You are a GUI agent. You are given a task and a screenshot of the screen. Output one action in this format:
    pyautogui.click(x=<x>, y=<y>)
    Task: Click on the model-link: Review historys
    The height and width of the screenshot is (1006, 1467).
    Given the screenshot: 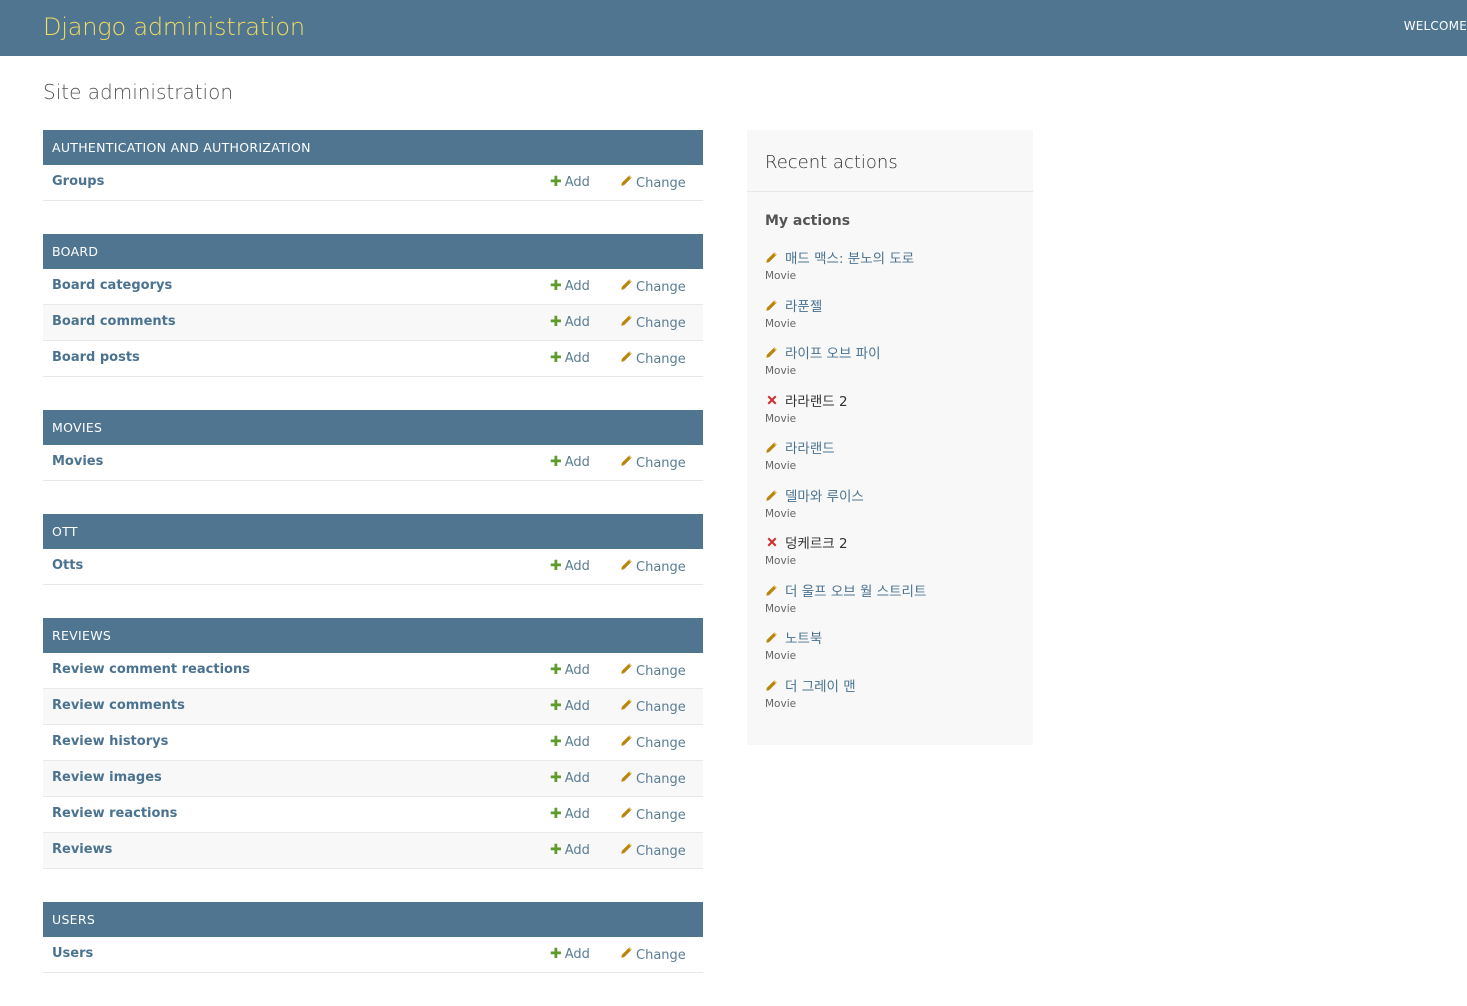 What is the action you would take?
    pyautogui.click(x=110, y=741)
    